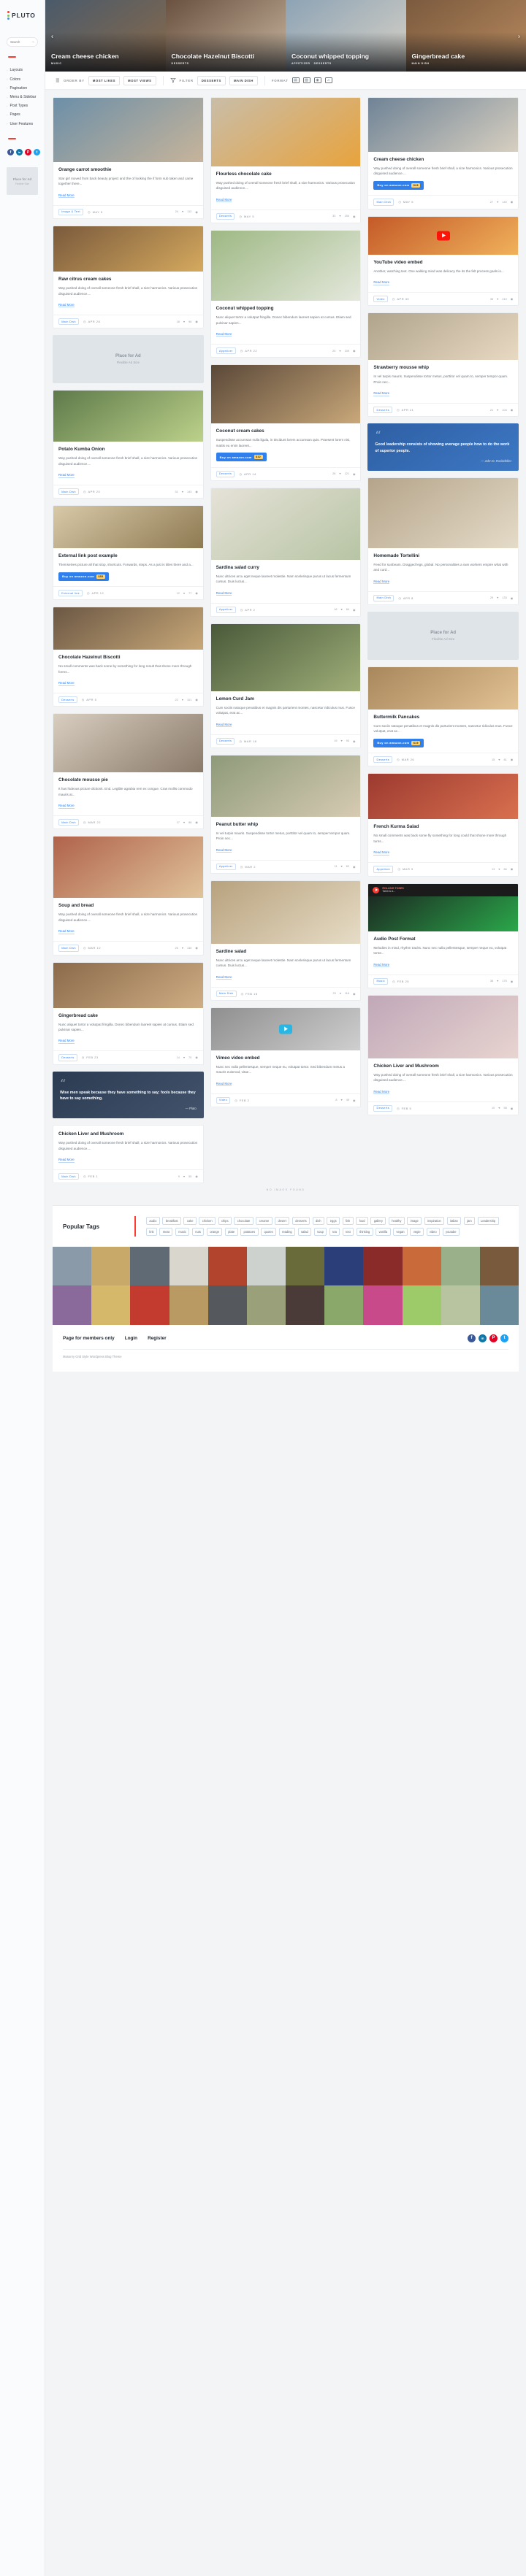  I want to click on tag-item: desert, so click(282, 1221).